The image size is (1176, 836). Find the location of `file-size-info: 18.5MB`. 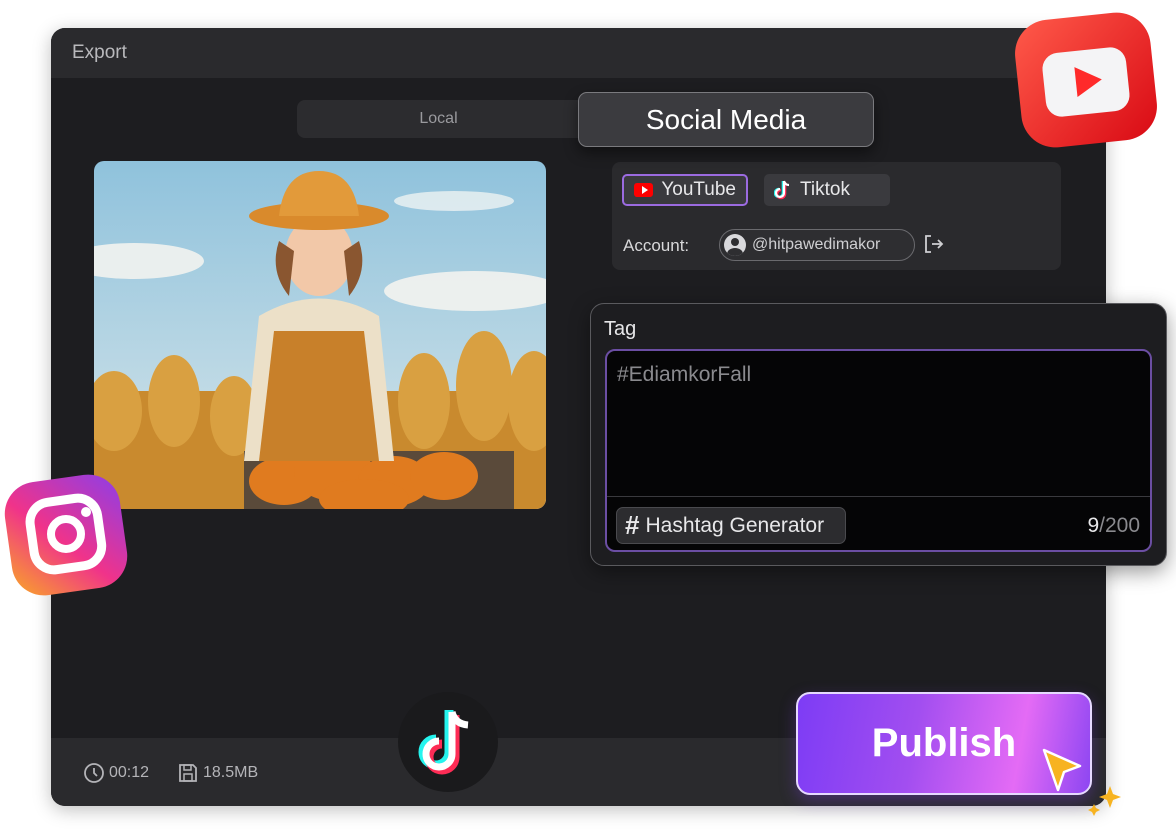

file-size-info: 18.5MB is located at coordinates (217, 773).